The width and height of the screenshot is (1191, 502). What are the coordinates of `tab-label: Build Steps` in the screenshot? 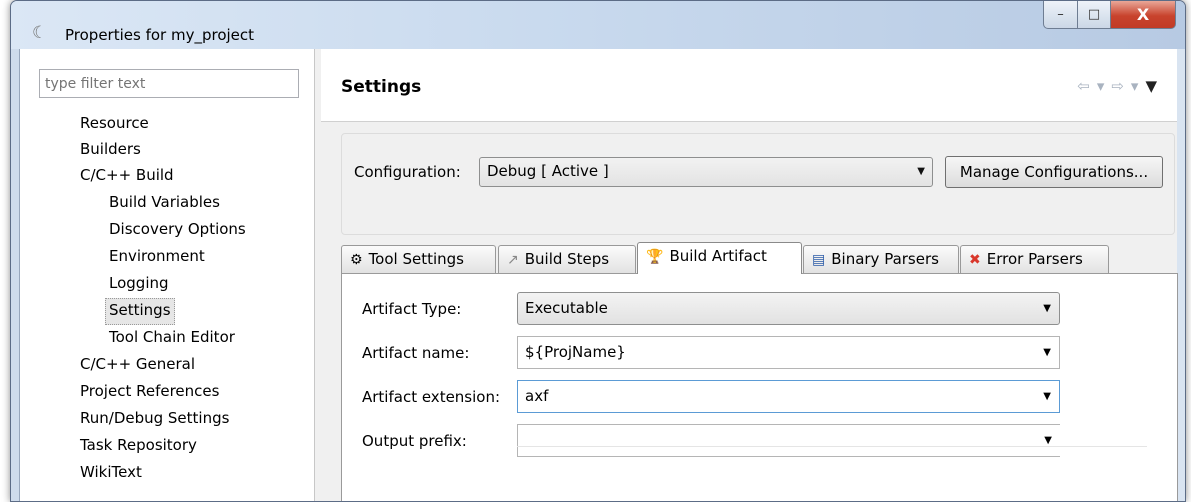 It's located at (567, 259).